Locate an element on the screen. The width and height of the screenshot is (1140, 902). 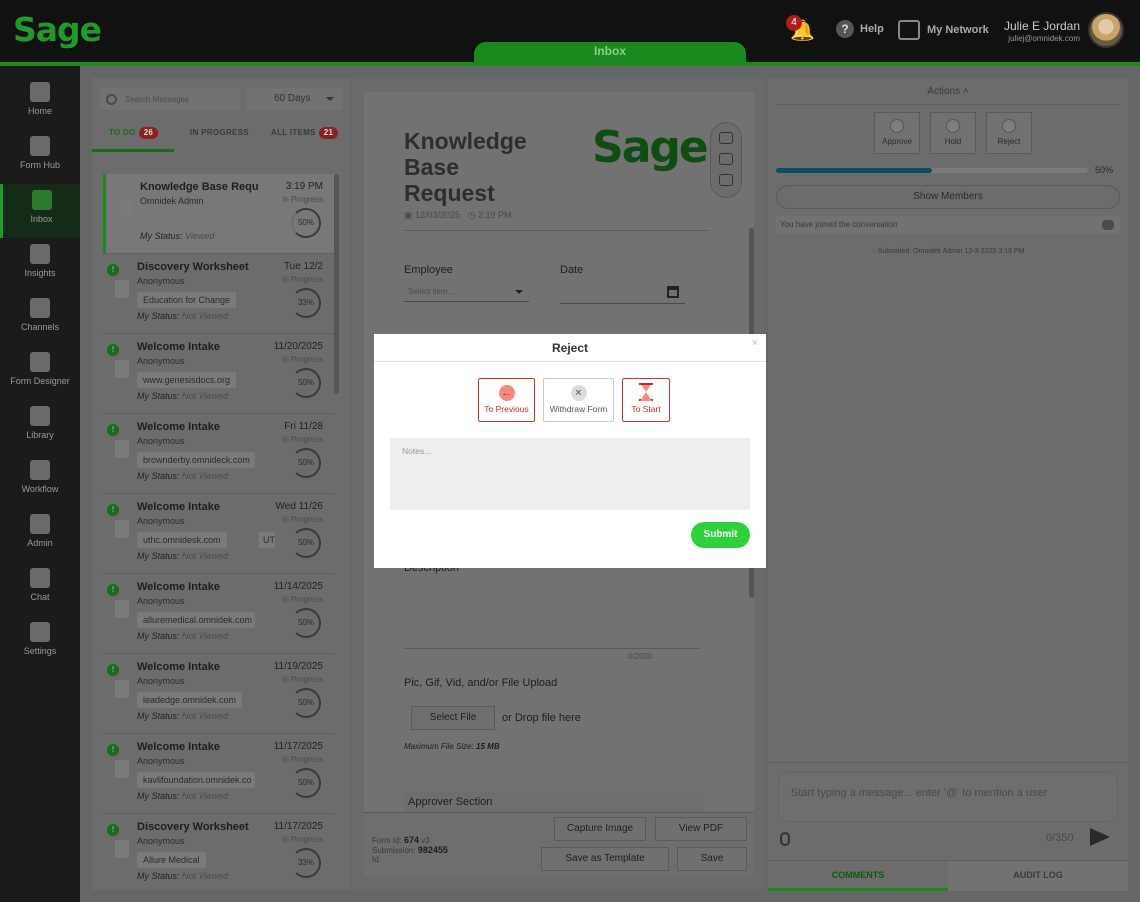
my-network-button: My Network is located at coordinates (943, 30).